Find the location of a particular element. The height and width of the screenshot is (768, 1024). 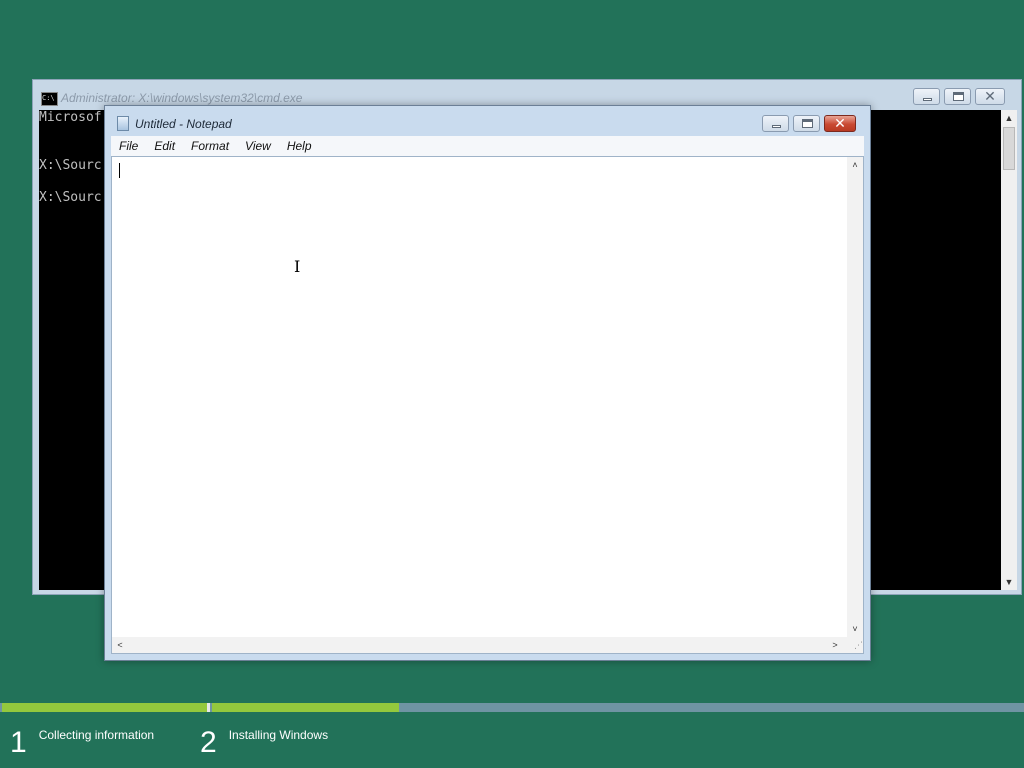

progress-fill-collecting is located at coordinates (104, 707).